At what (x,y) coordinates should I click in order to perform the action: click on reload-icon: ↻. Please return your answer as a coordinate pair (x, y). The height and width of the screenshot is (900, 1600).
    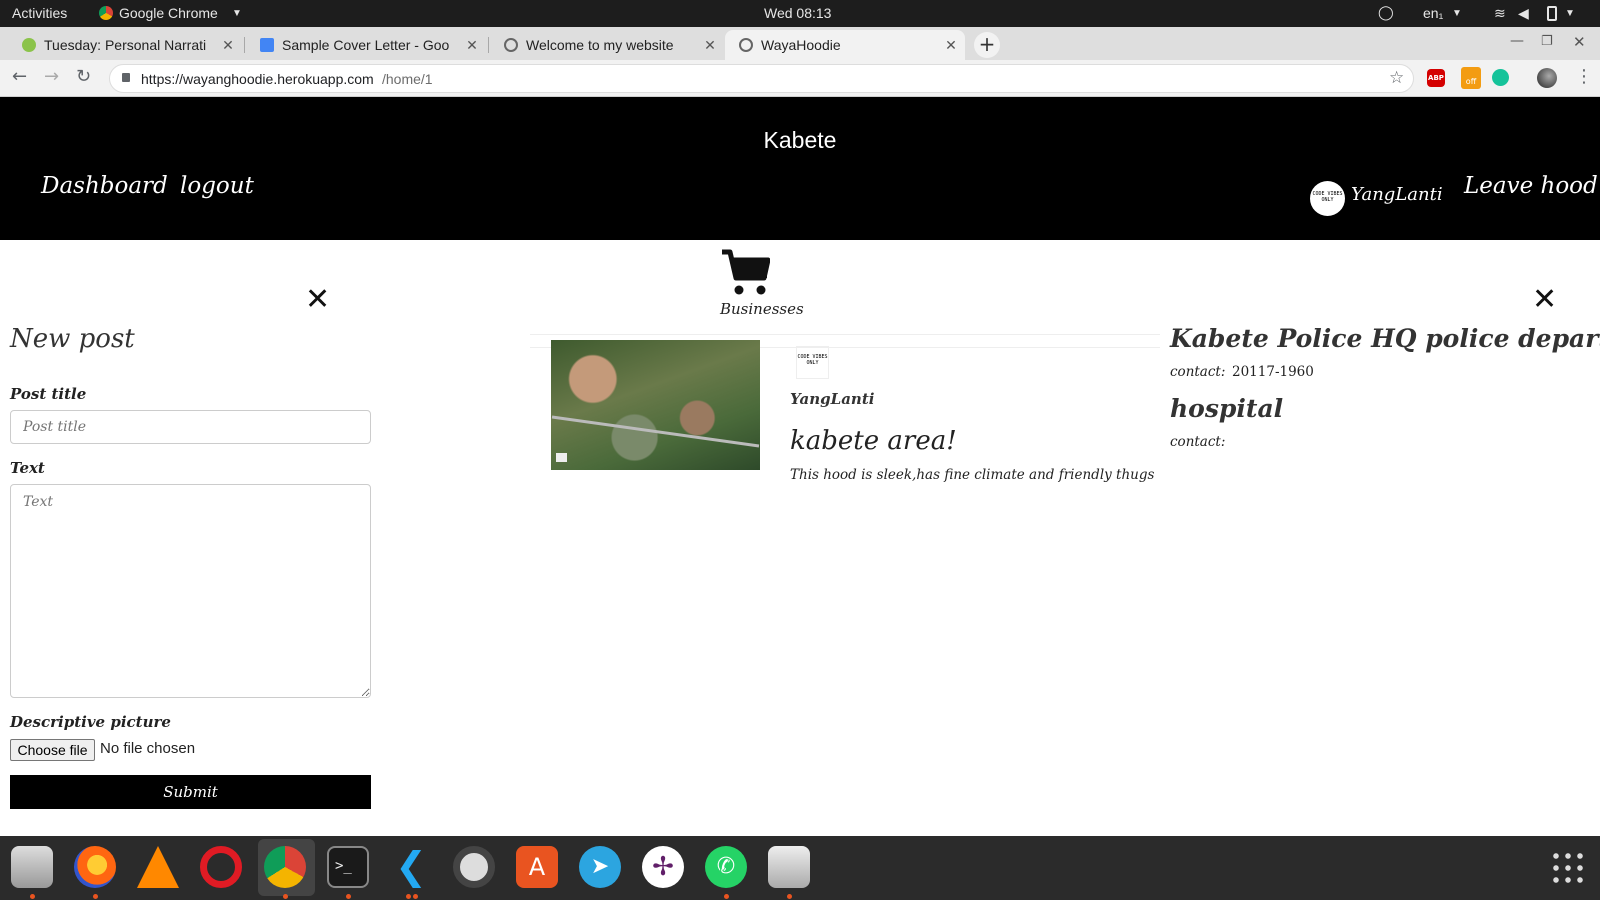
    Looking at the image, I should click on (83, 76).